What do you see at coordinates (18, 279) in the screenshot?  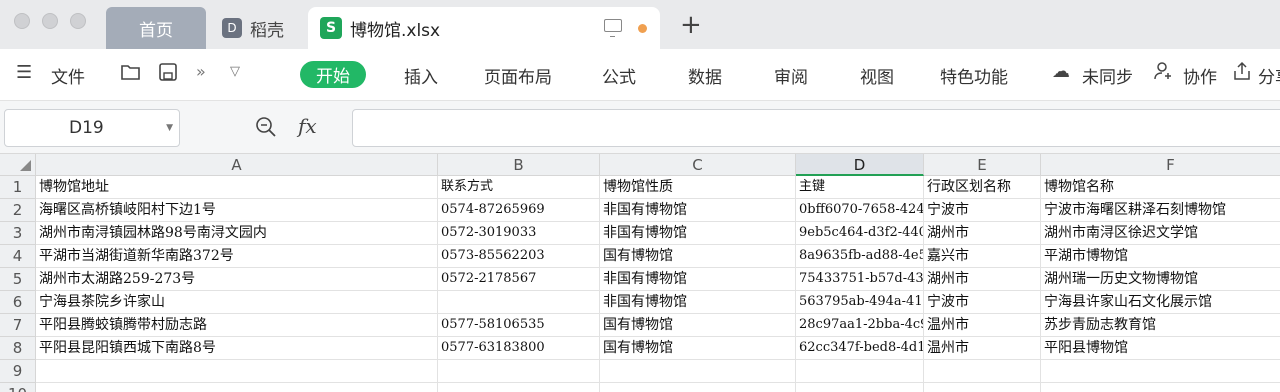 I see `row-header: 5` at bounding box center [18, 279].